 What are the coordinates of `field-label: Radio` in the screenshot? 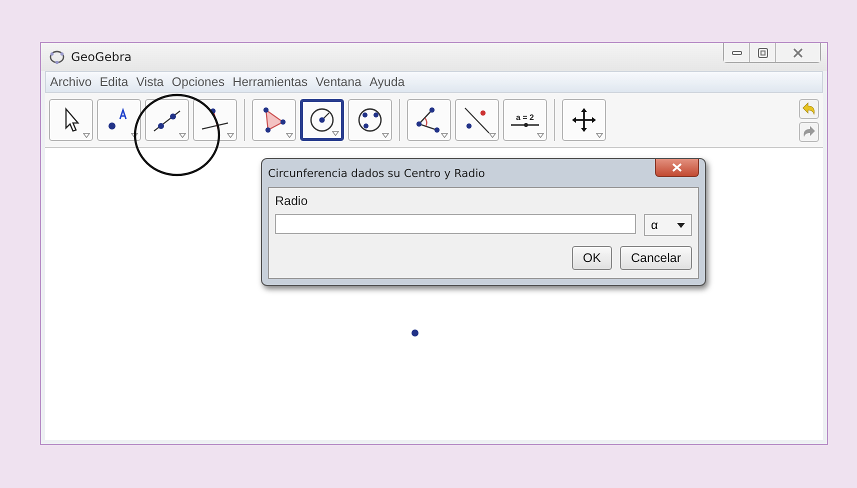 It's located at (291, 201).